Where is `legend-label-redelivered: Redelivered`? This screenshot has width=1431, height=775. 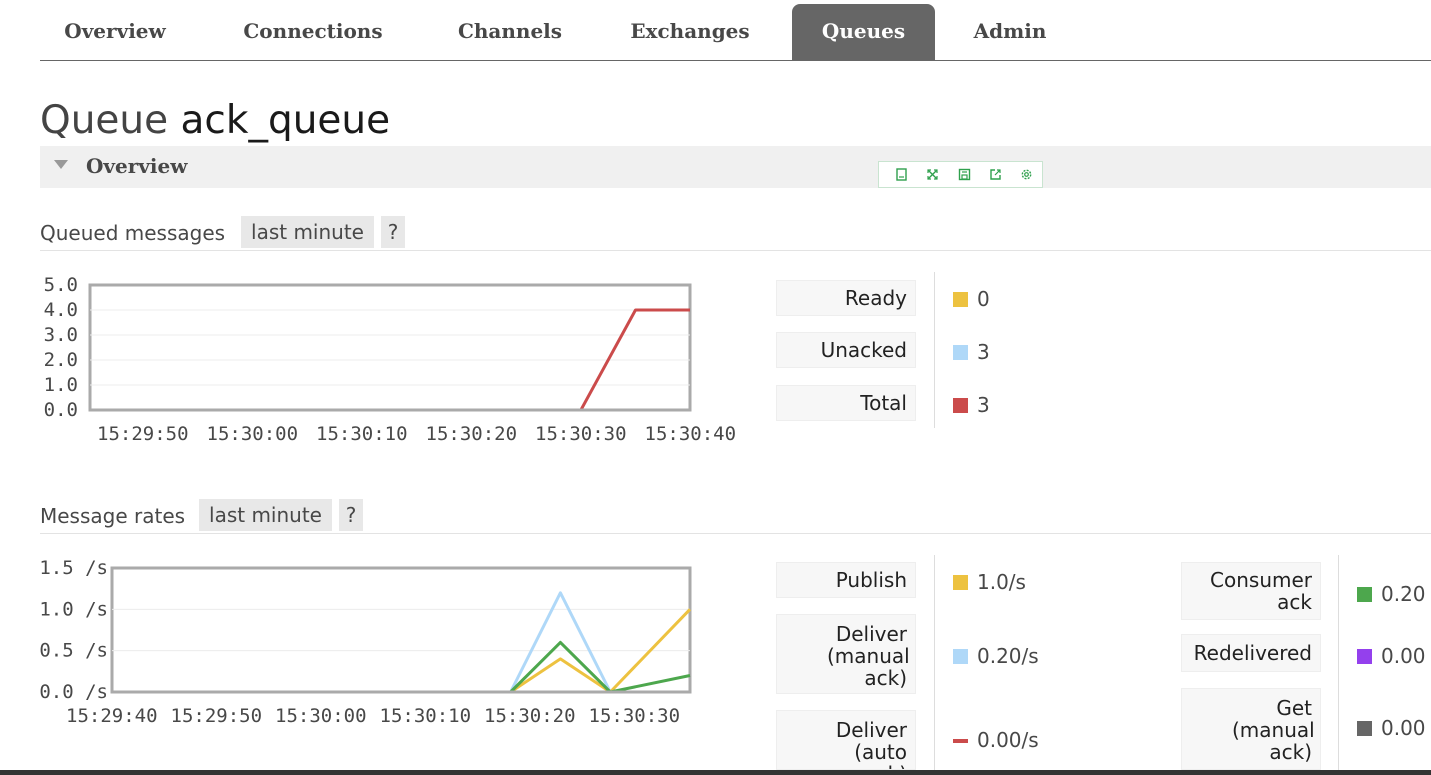
legend-label-redelivered: Redelivered is located at coordinates (1251, 653).